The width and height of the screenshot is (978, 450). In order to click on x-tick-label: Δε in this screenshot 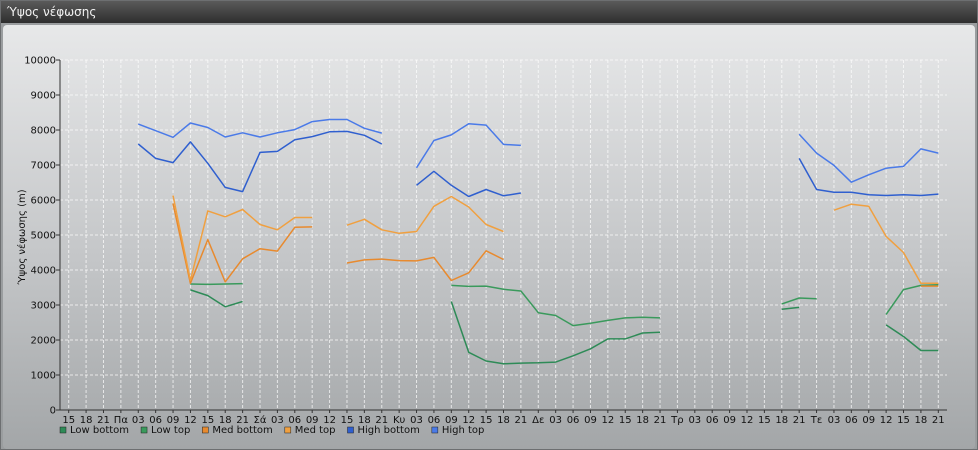, I will do `click(538, 420)`.